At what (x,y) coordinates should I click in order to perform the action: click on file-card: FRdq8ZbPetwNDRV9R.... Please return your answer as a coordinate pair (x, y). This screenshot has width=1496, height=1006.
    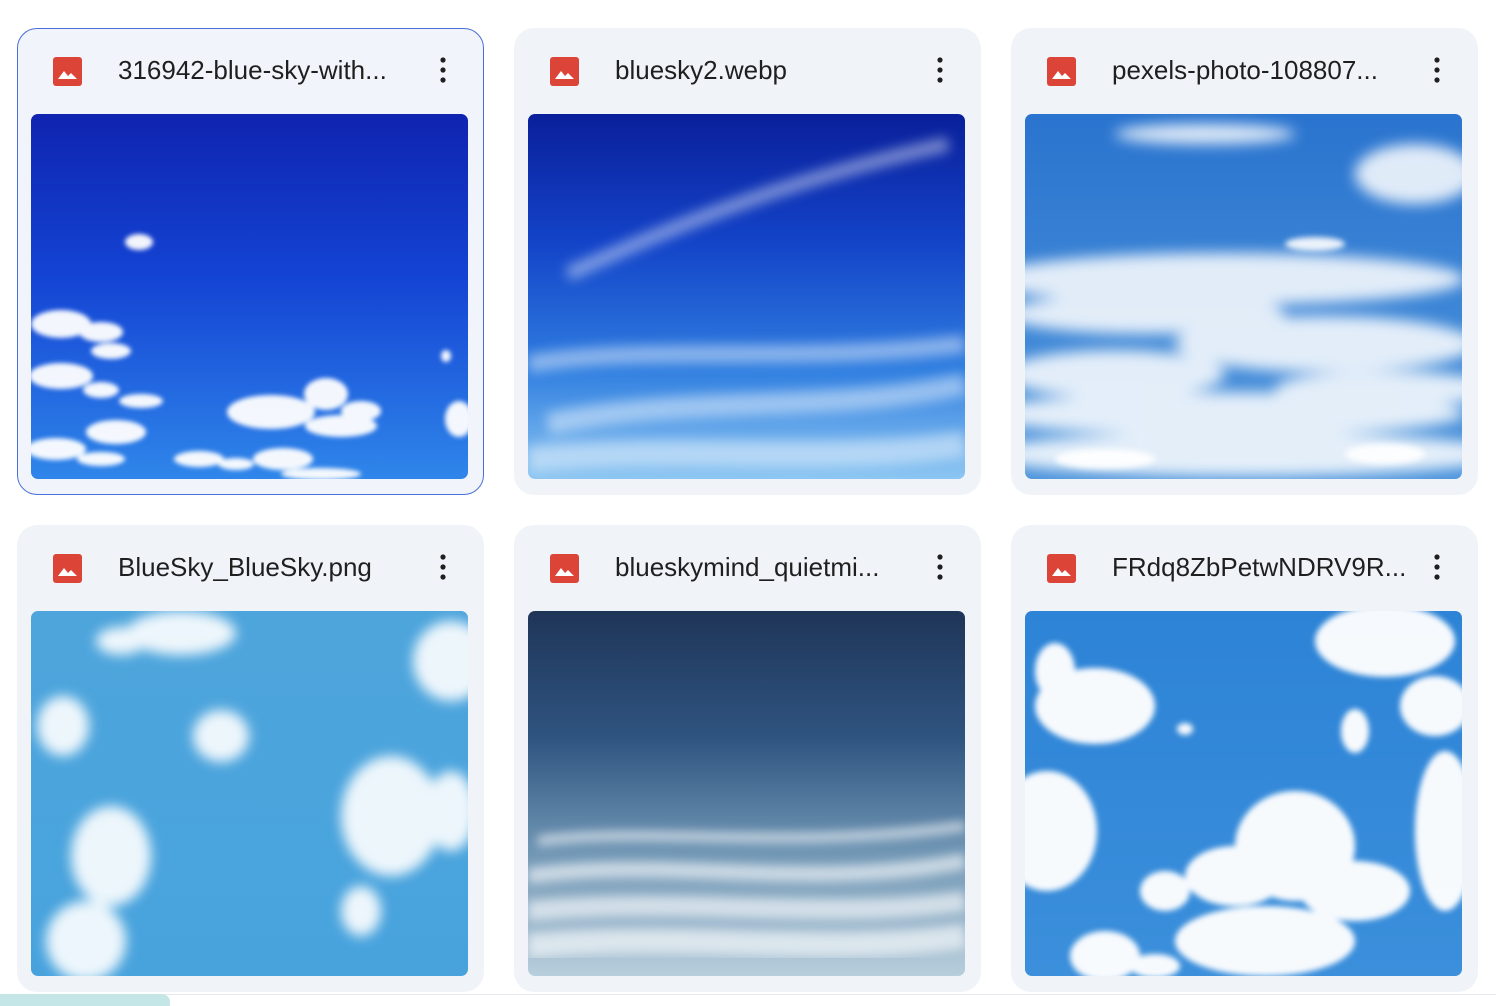
    Looking at the image, I should click on (1244, 758).